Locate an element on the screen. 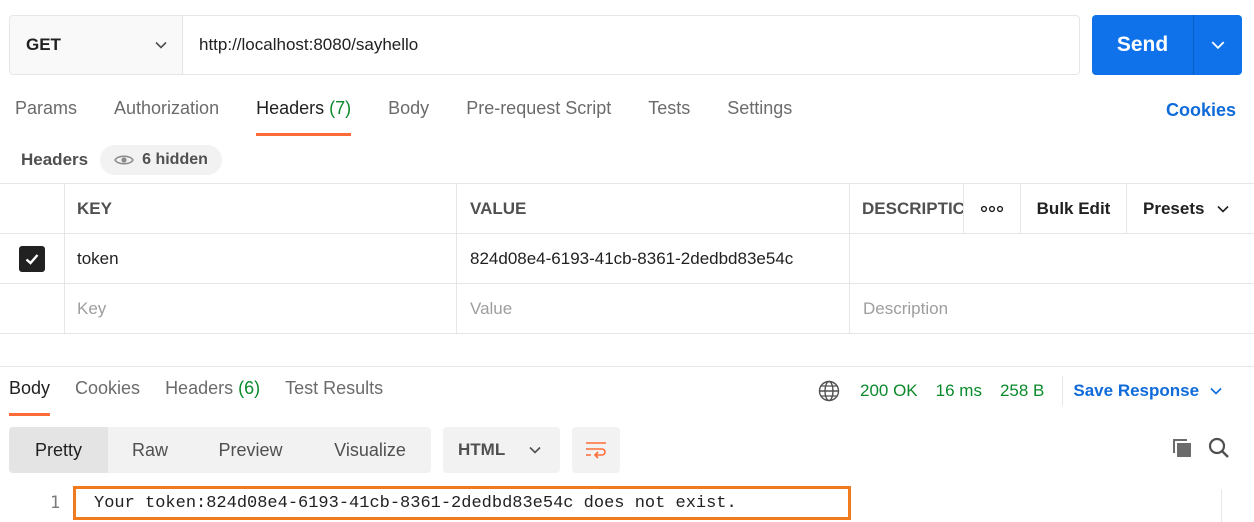  hidden-headers-toggle: 6 hidden is located at coordinates (161, 160).